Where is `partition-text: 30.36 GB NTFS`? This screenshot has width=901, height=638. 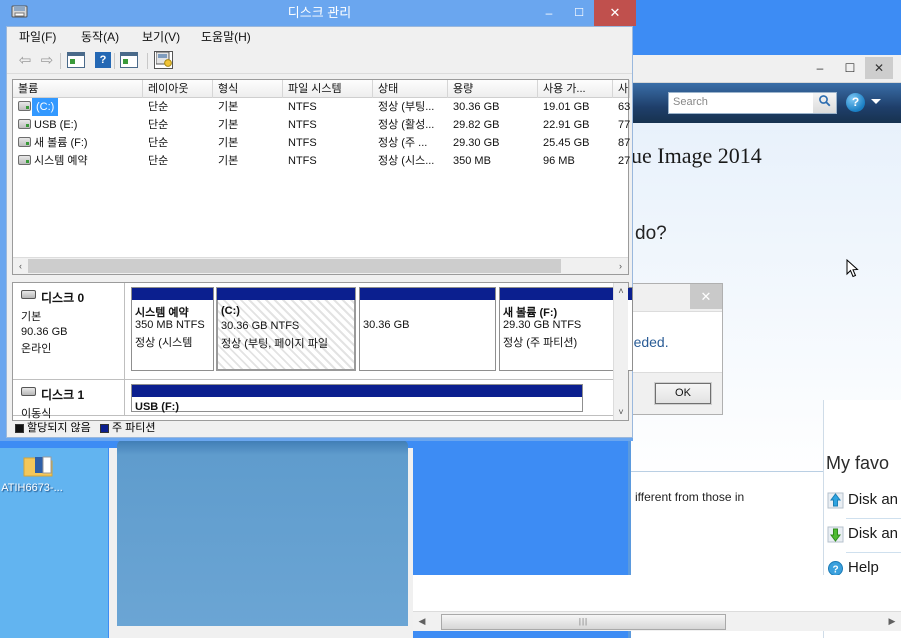
partition-text: 30.36 GB NTFS is located at coordinates (260, 326).